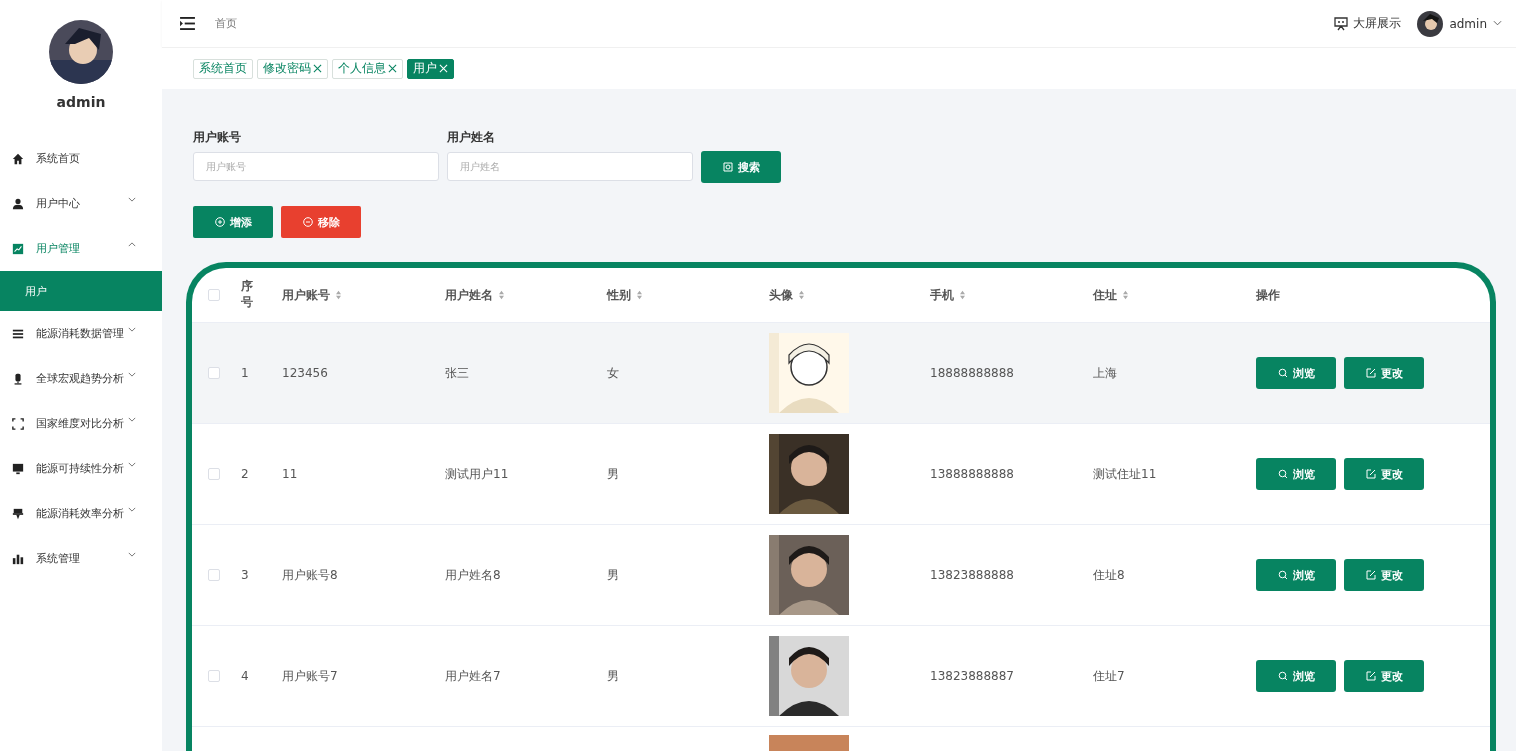 The width and height of the screenshot is (1516, 751). I want to click on table-cell: 测试住址11, so click(1125, 474).